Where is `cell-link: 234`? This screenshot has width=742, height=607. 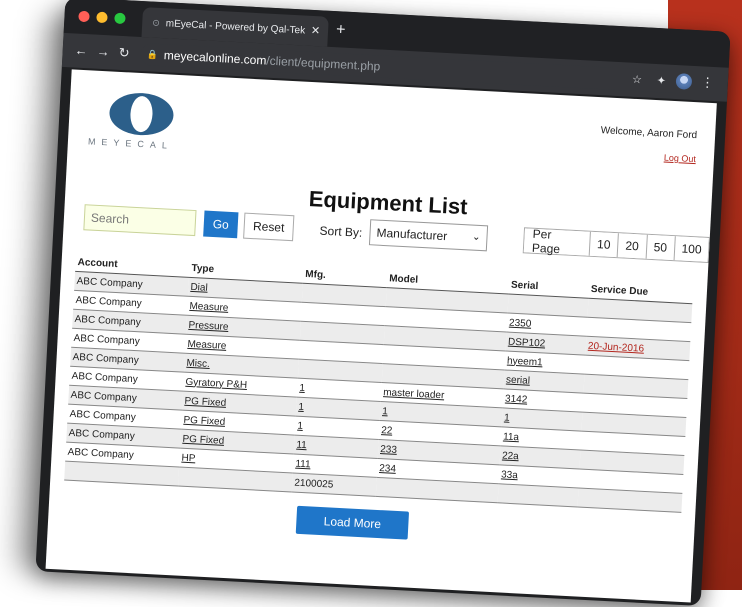
cell-link: 234 is located at coordinates (387, 469).